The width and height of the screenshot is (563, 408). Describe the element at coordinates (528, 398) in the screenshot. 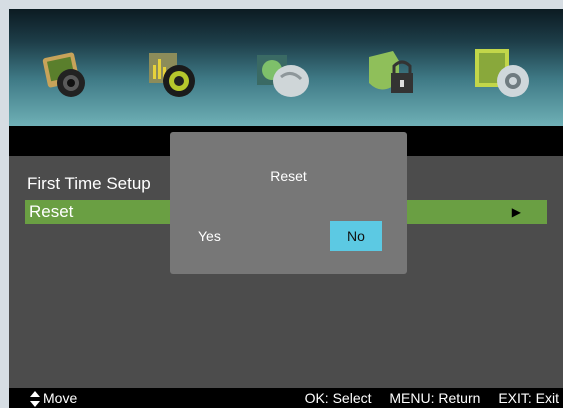

I see `exit-hint: EXIT: Exit` at that location.